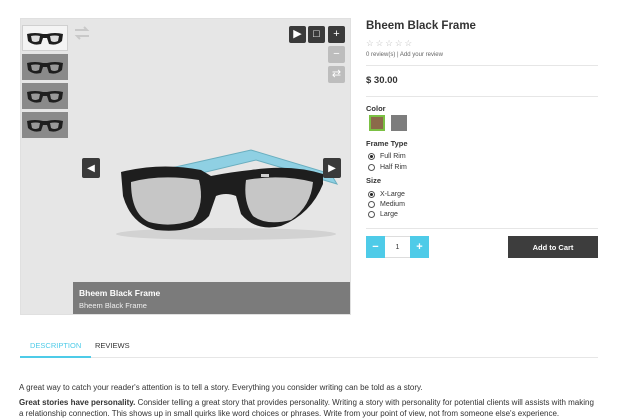 This screenshot has width=618, height=420. I want to click on frame-type-label: Frame Type, so click(387, 143).